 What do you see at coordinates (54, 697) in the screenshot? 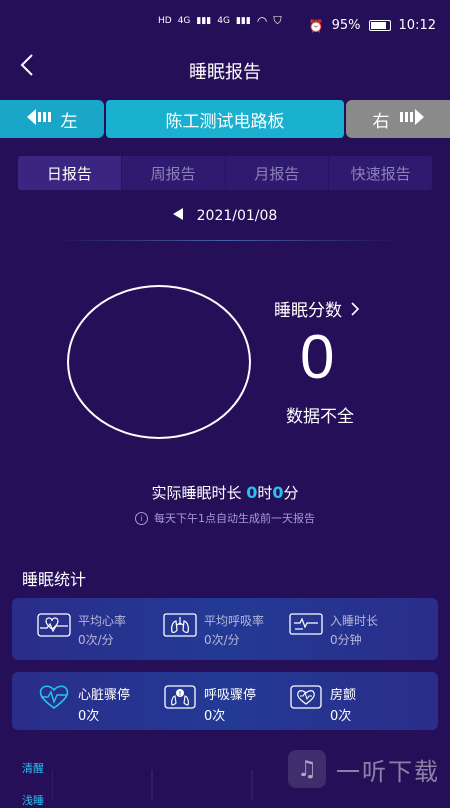
I see `heart-pulse-icon` at bounding box center [54, 697].